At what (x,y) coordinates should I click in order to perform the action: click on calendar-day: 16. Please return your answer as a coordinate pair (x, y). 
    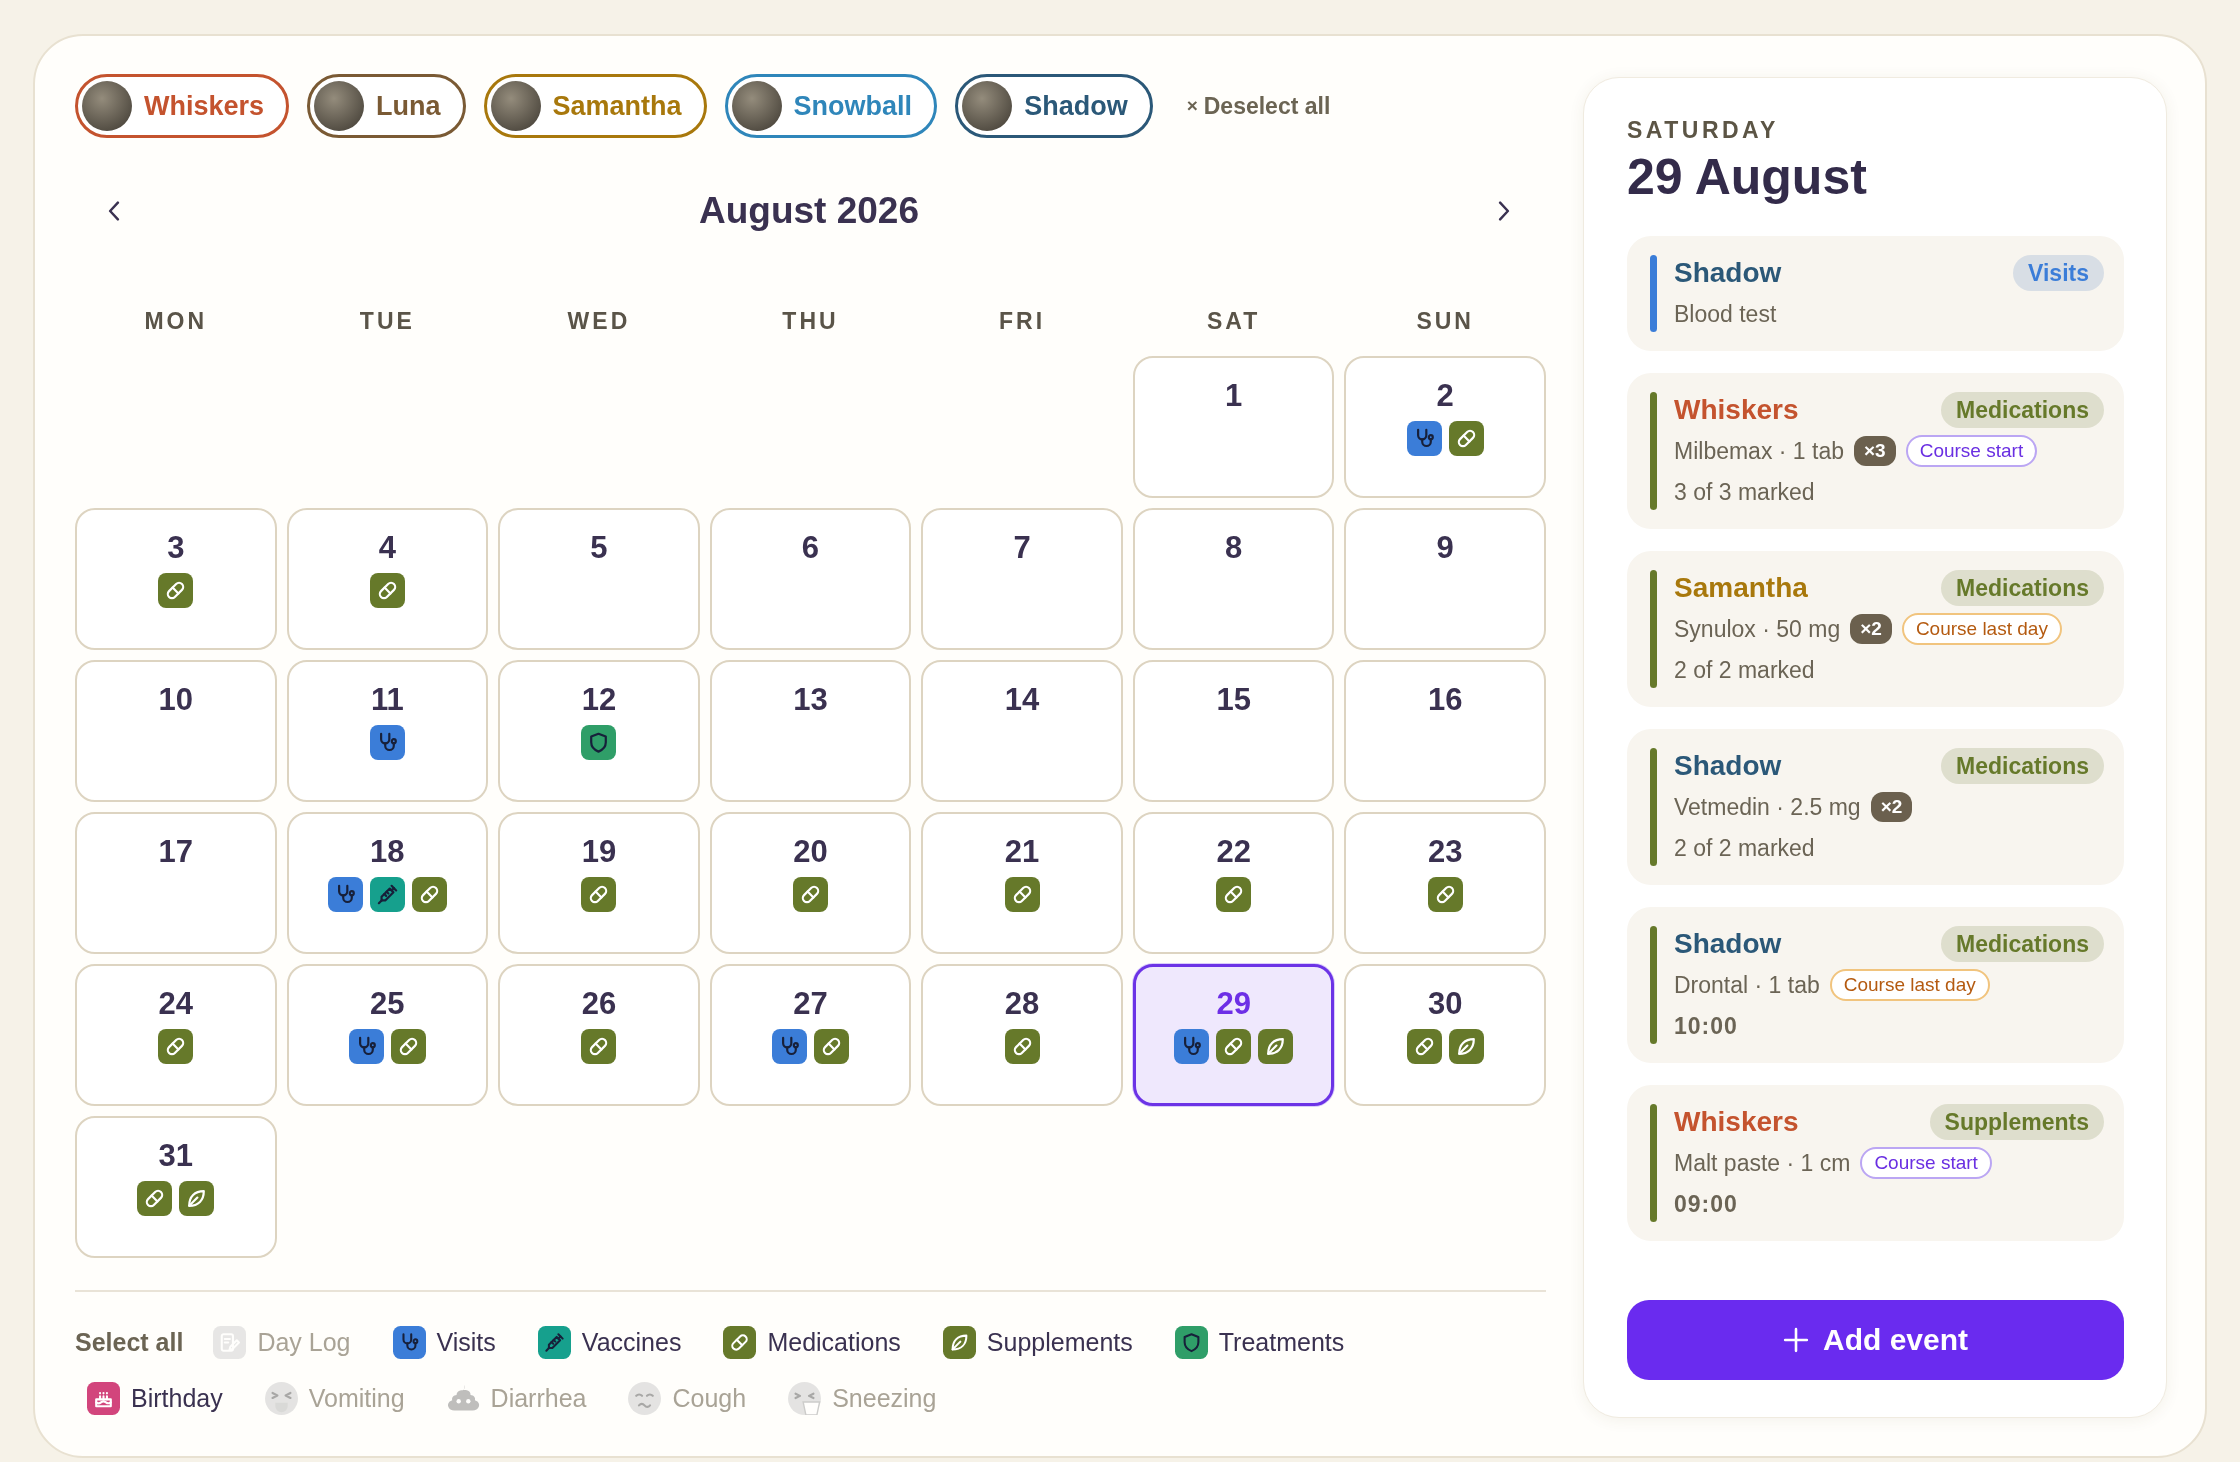
    Looking at the image, I should click on (1445, 731).